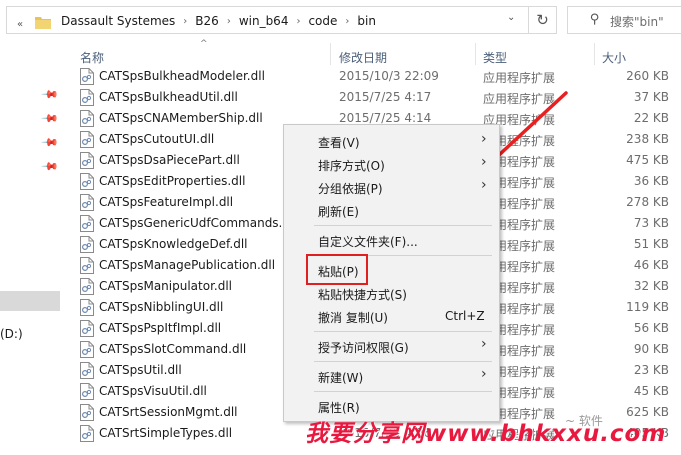  What do you see at coordinates (362, 295) in the screenshot?
I see `menu-item-label: 粘贴快捷方式(S)` at bounding box center [362, 295].